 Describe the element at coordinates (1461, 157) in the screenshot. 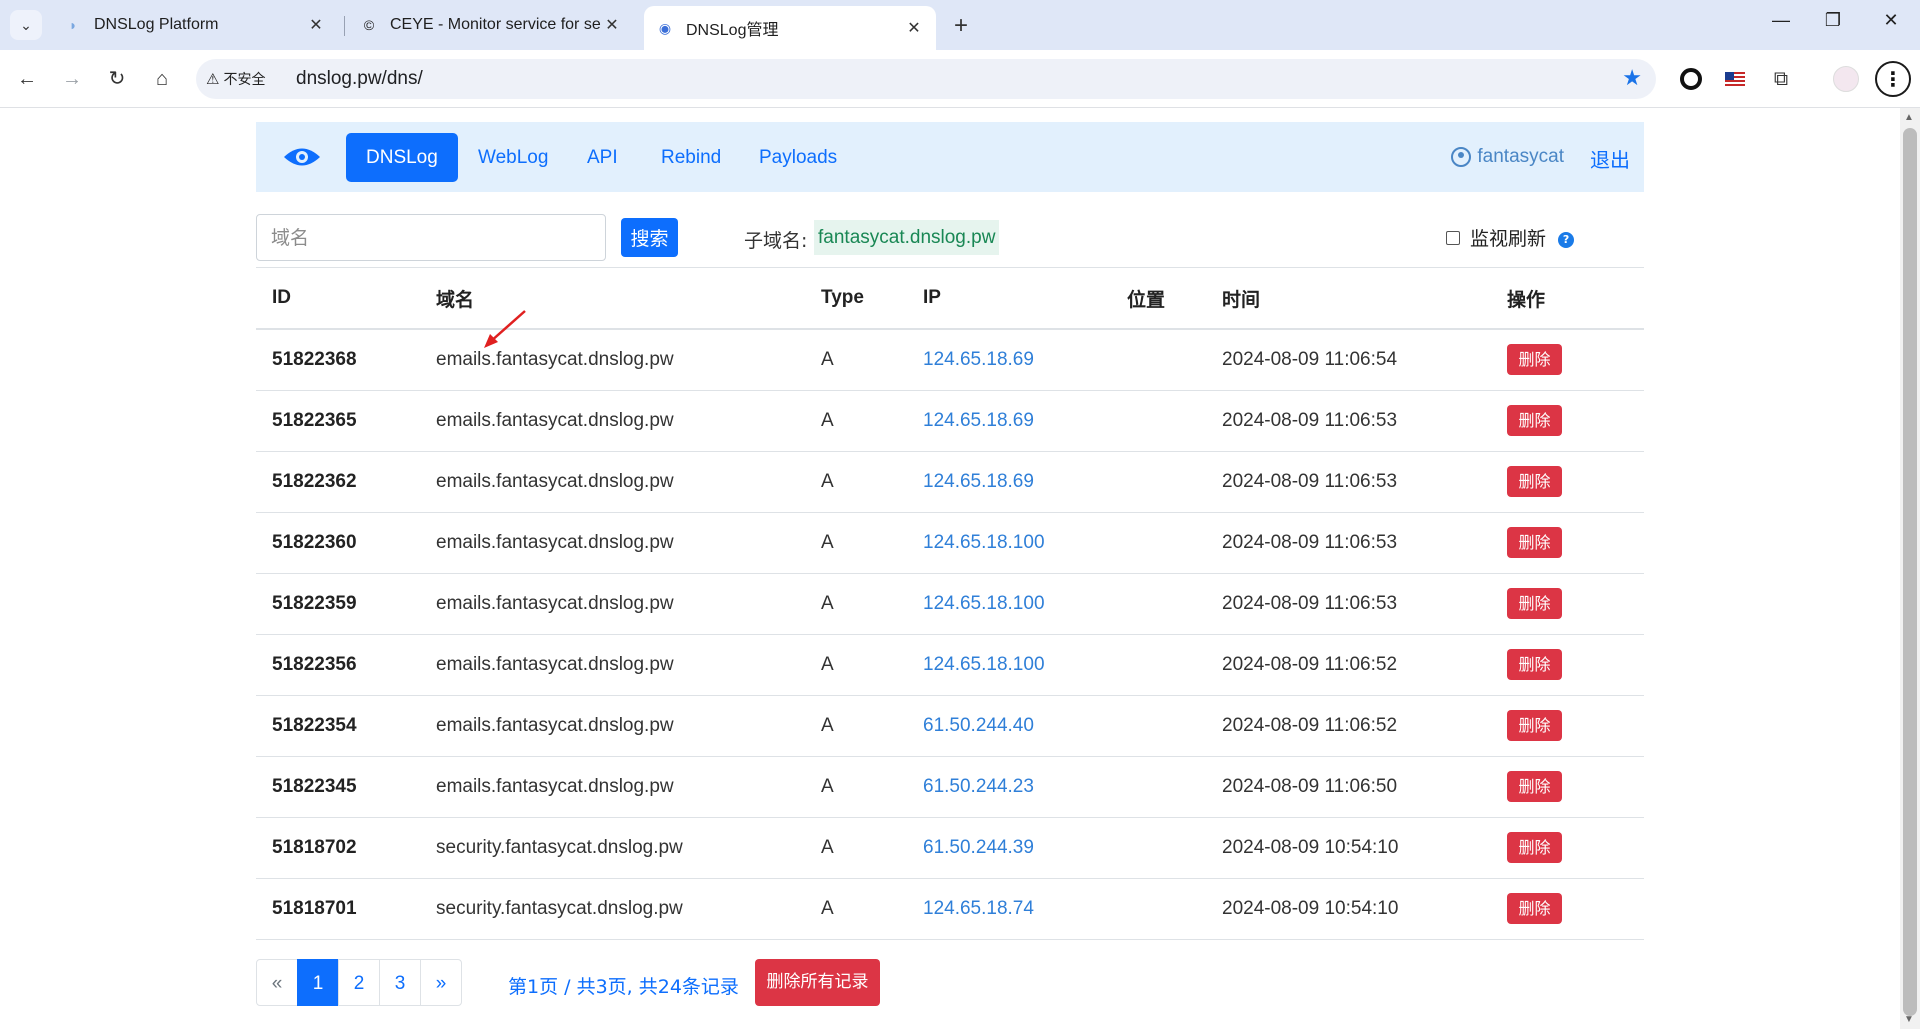

I see `user-icon` at that location.